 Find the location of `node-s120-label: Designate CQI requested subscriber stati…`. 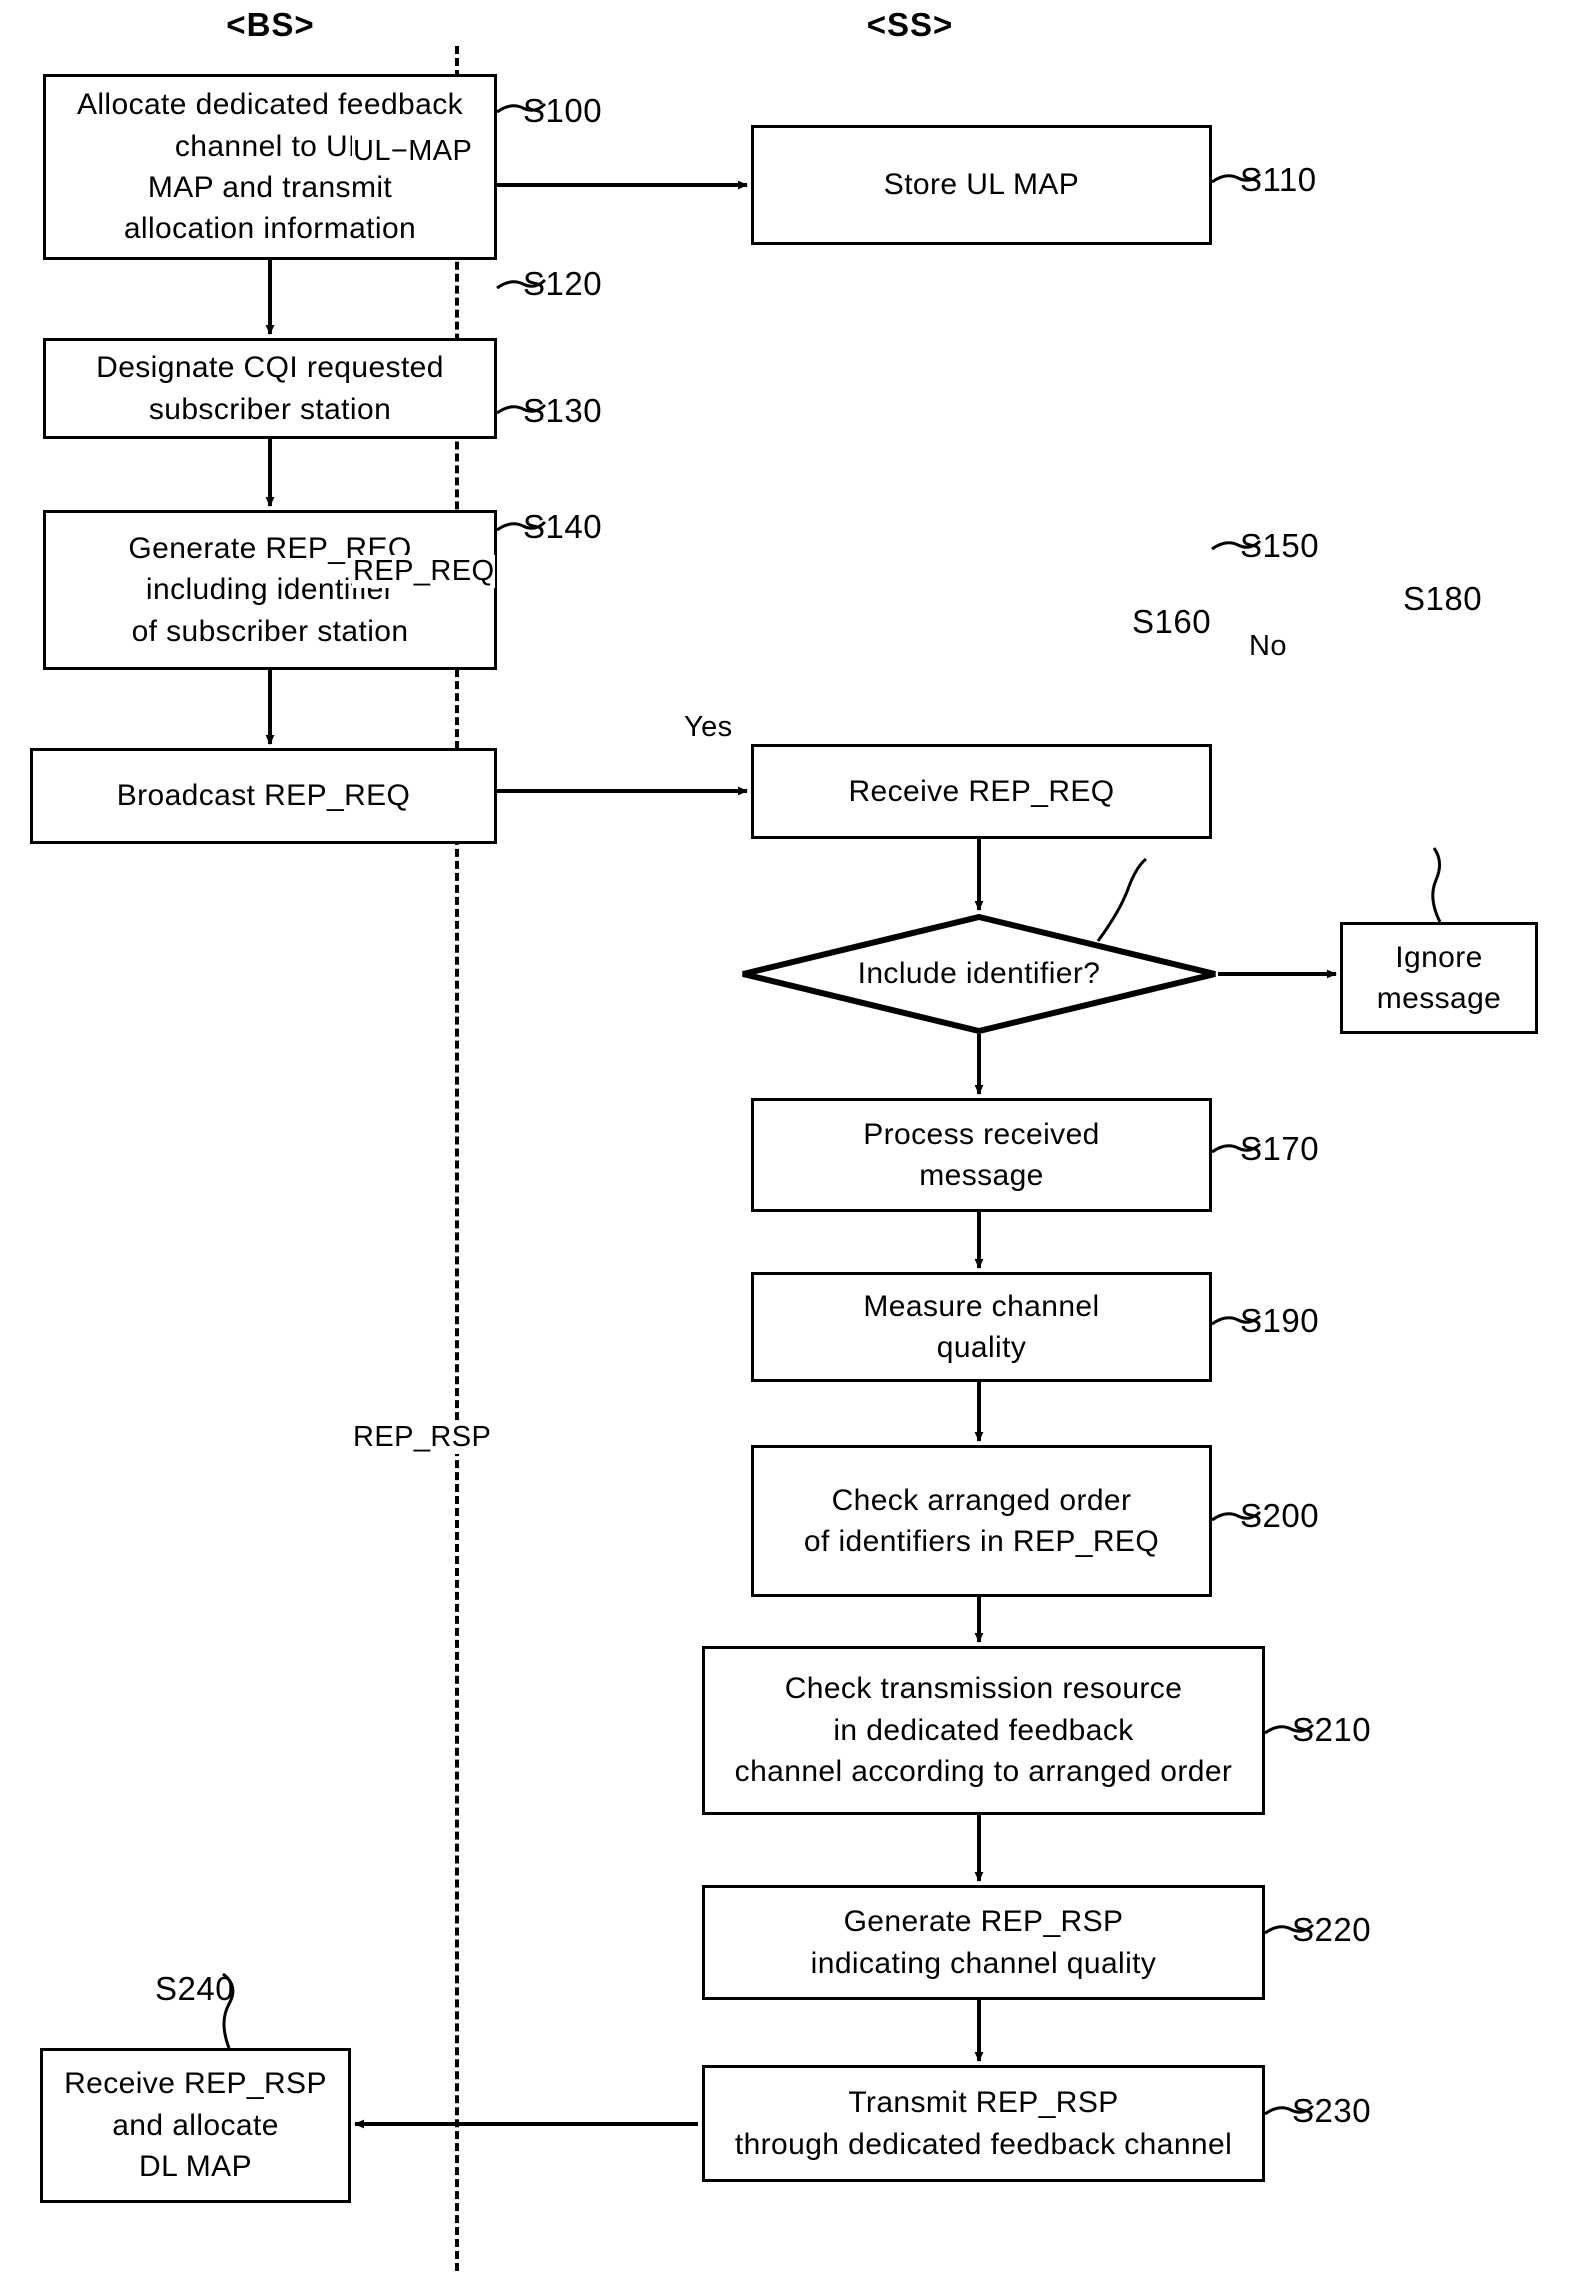

node-s120-label: Designate CQI requested subscriber stati… is located at coordinates (270, 388).